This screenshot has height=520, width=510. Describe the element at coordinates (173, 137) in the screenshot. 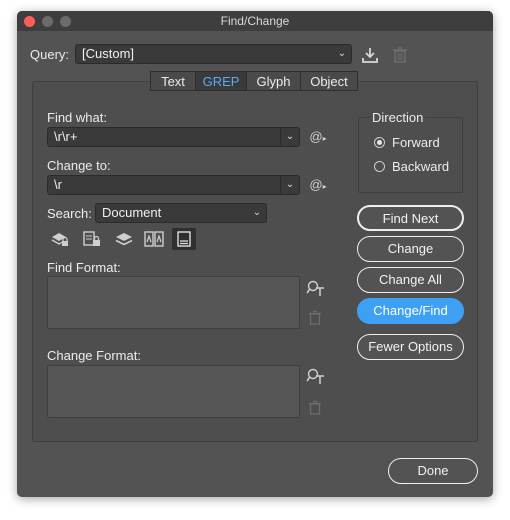

I see `find-what-input: \r\r+ ⌄` at that location.